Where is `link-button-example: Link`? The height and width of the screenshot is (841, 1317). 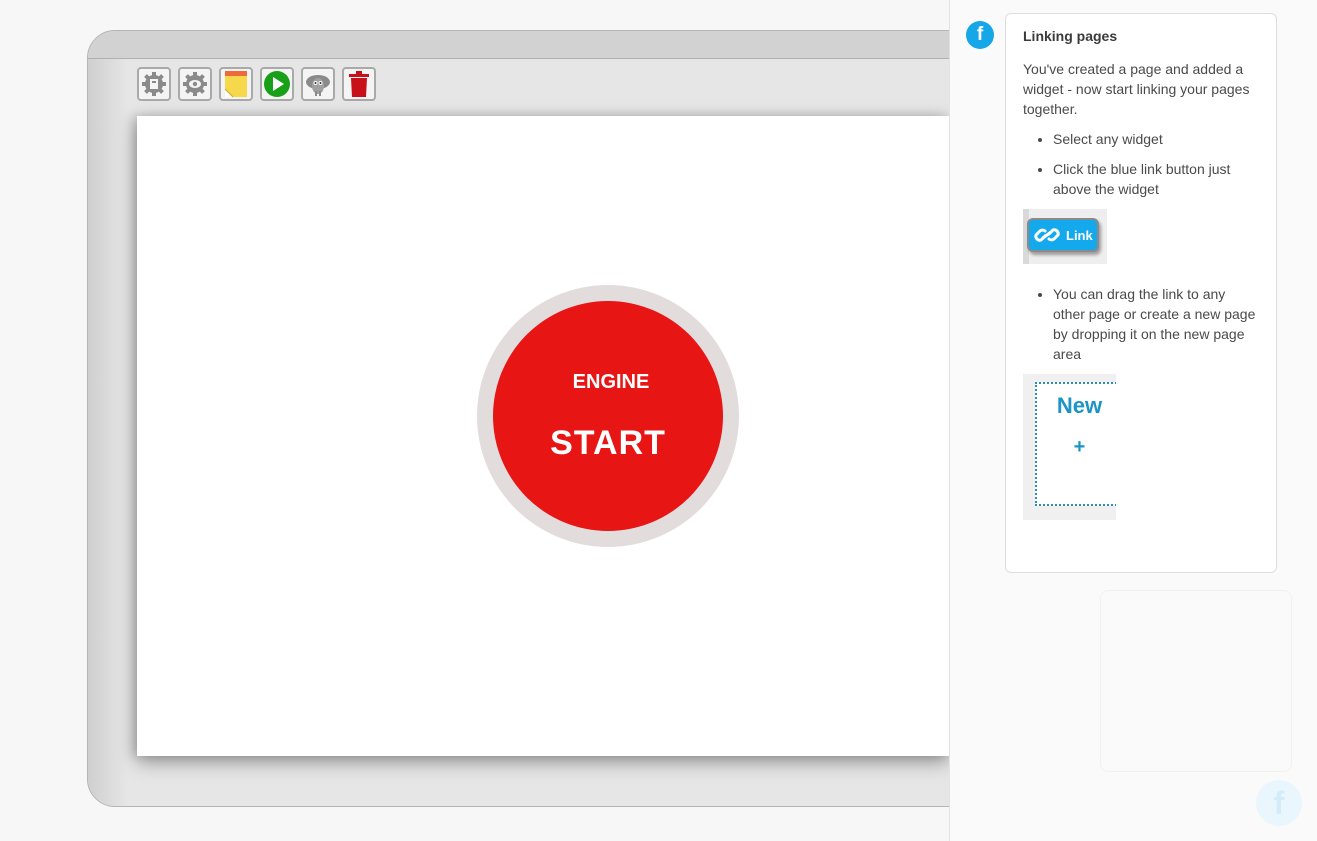
link-button-example: Link is located at coordinates (1065, 236).